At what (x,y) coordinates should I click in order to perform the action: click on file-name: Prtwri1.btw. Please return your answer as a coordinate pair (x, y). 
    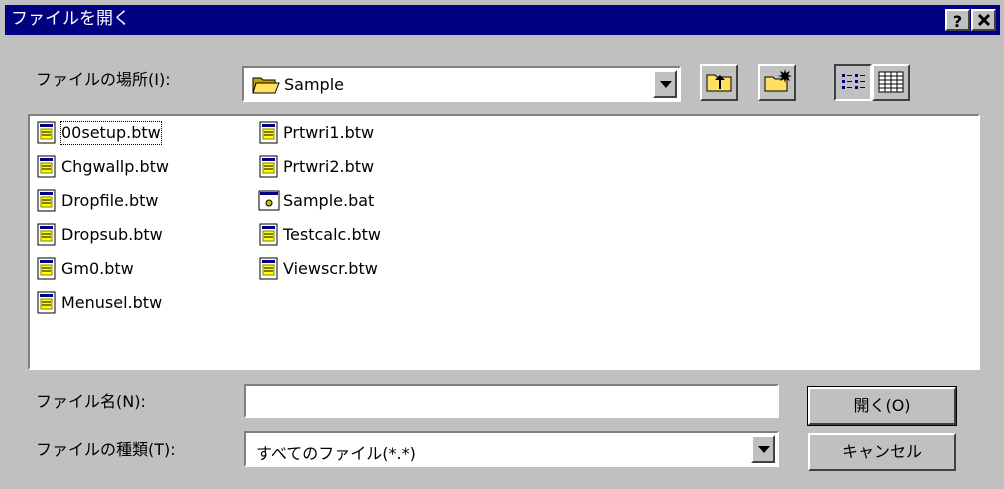
    Looking at the image, I should click on (329, 132).